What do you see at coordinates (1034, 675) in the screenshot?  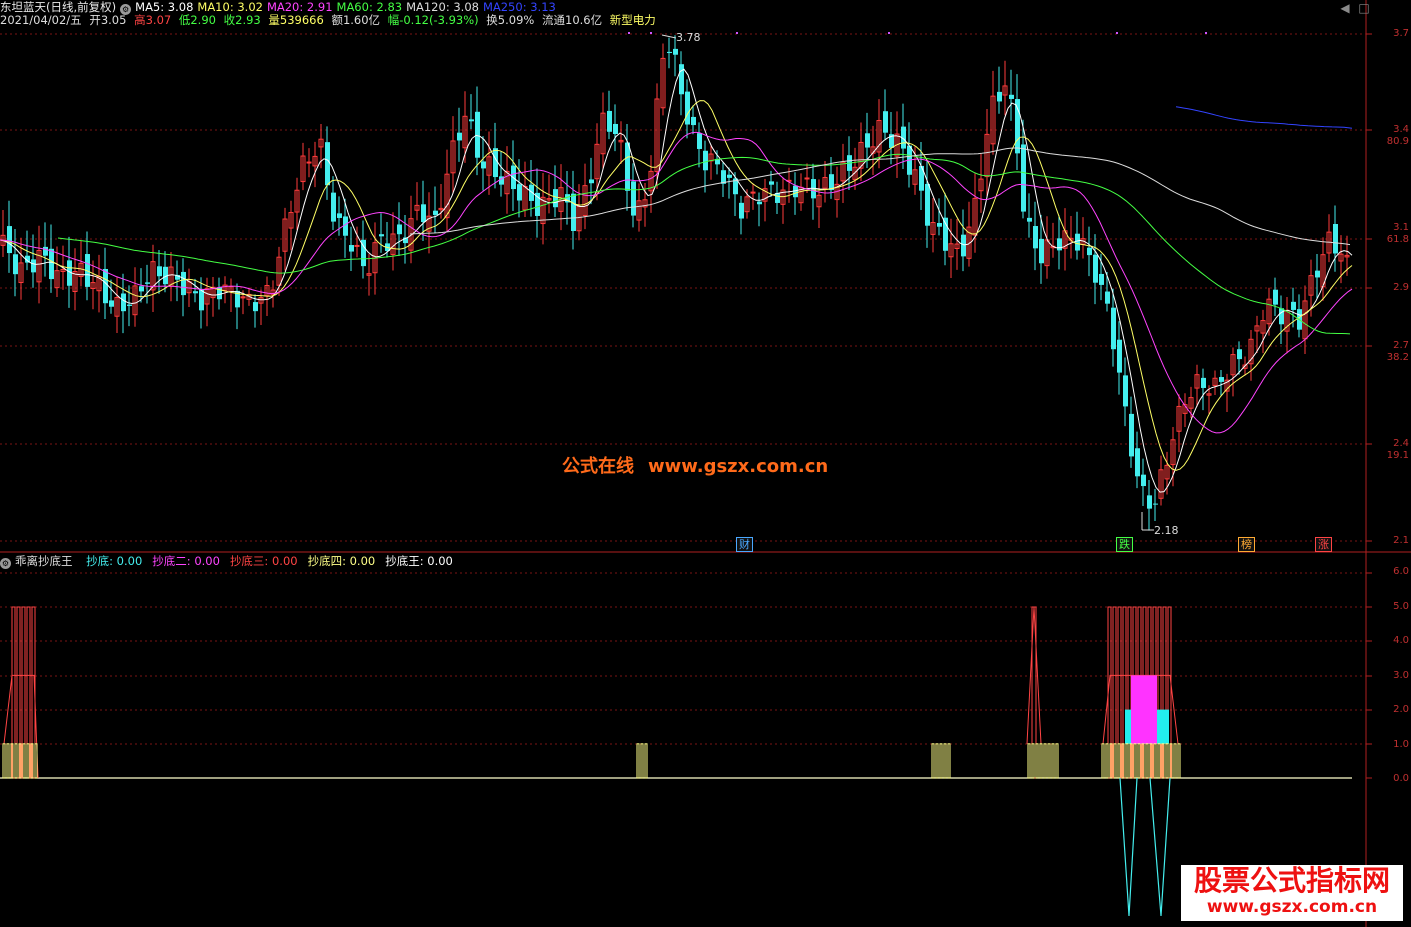 I see `chaodi3-envelope` at bounding box center [1034, 675].